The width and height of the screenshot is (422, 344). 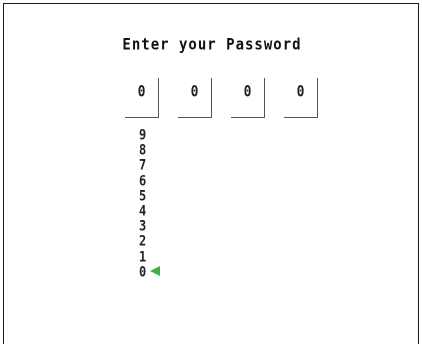 What do you see at coordinates (247, 92) in the screenshot?
I see `password-digit-3-value: 0` at bounding box center [247, 92].